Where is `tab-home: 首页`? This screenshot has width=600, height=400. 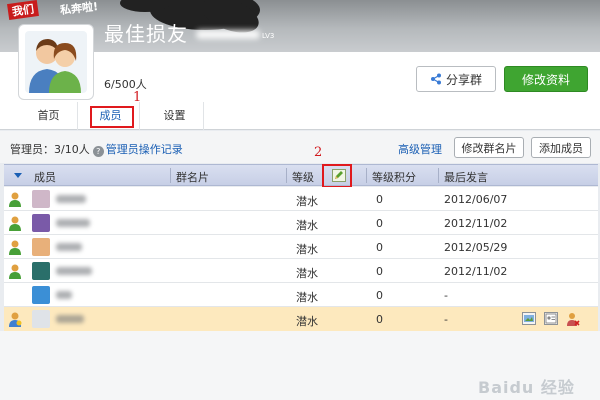
tab-home: 首页 is located at coordinates (49, 116).